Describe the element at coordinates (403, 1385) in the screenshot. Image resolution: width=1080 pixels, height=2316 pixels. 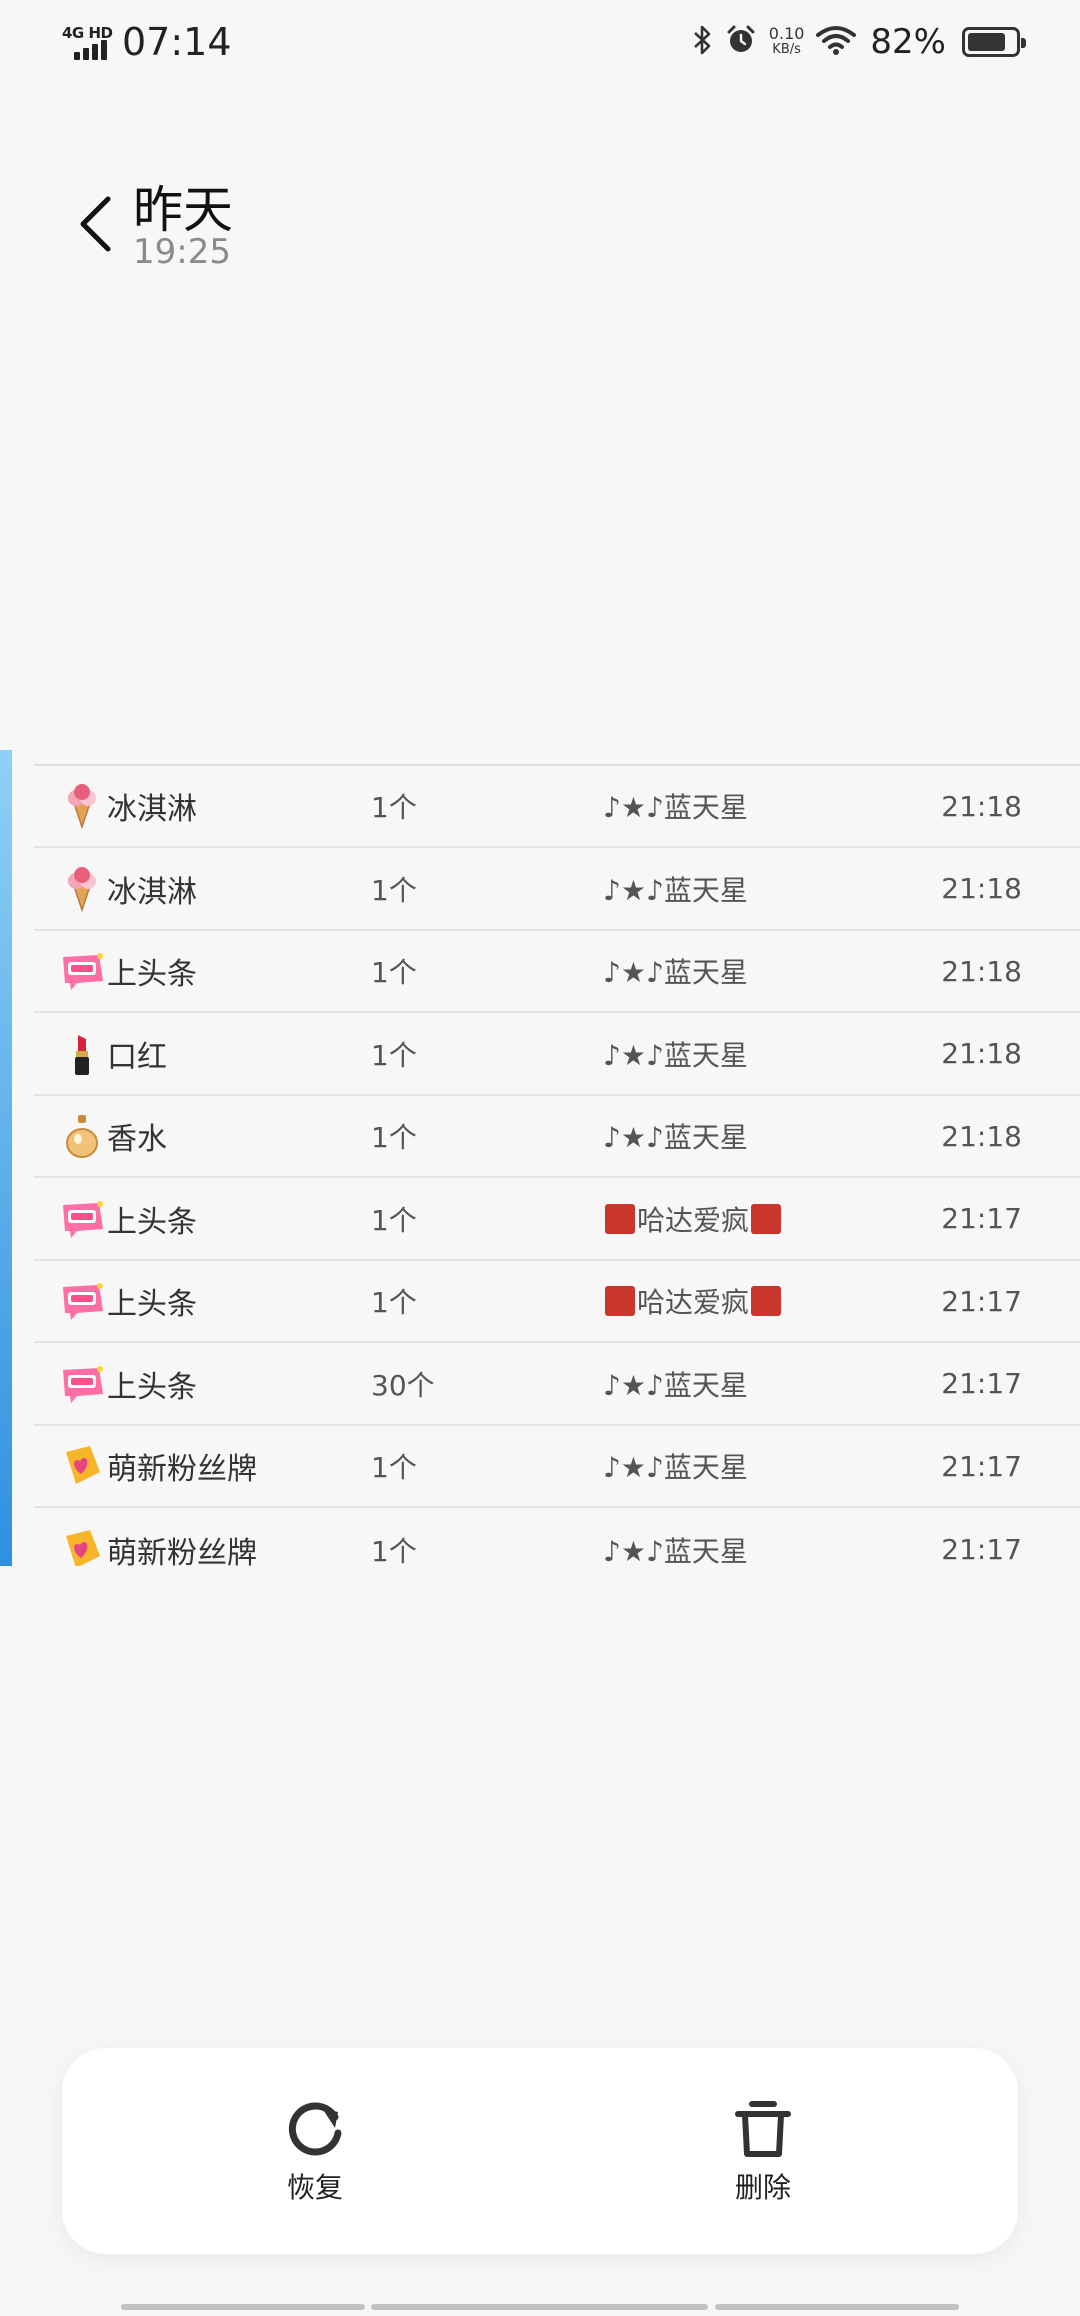
I see `gift-quantity: 30个` at that location.